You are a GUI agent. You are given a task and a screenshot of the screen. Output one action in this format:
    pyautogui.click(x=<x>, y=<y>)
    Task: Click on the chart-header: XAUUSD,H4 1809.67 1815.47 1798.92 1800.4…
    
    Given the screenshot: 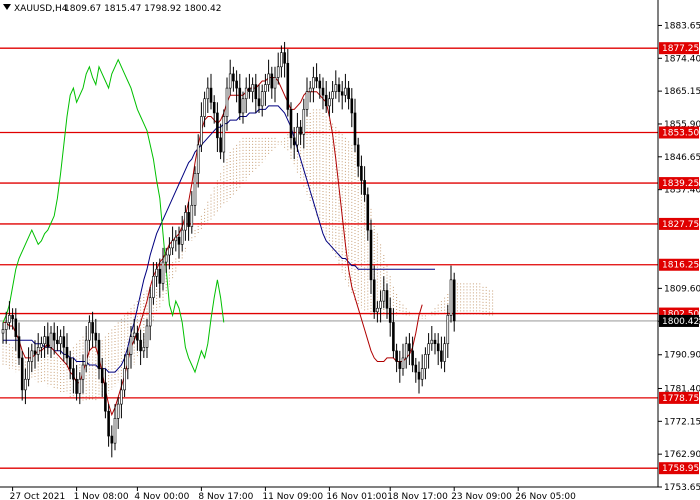 What is the action you would take?
    pyautogui.click(x=112, y=9)
    